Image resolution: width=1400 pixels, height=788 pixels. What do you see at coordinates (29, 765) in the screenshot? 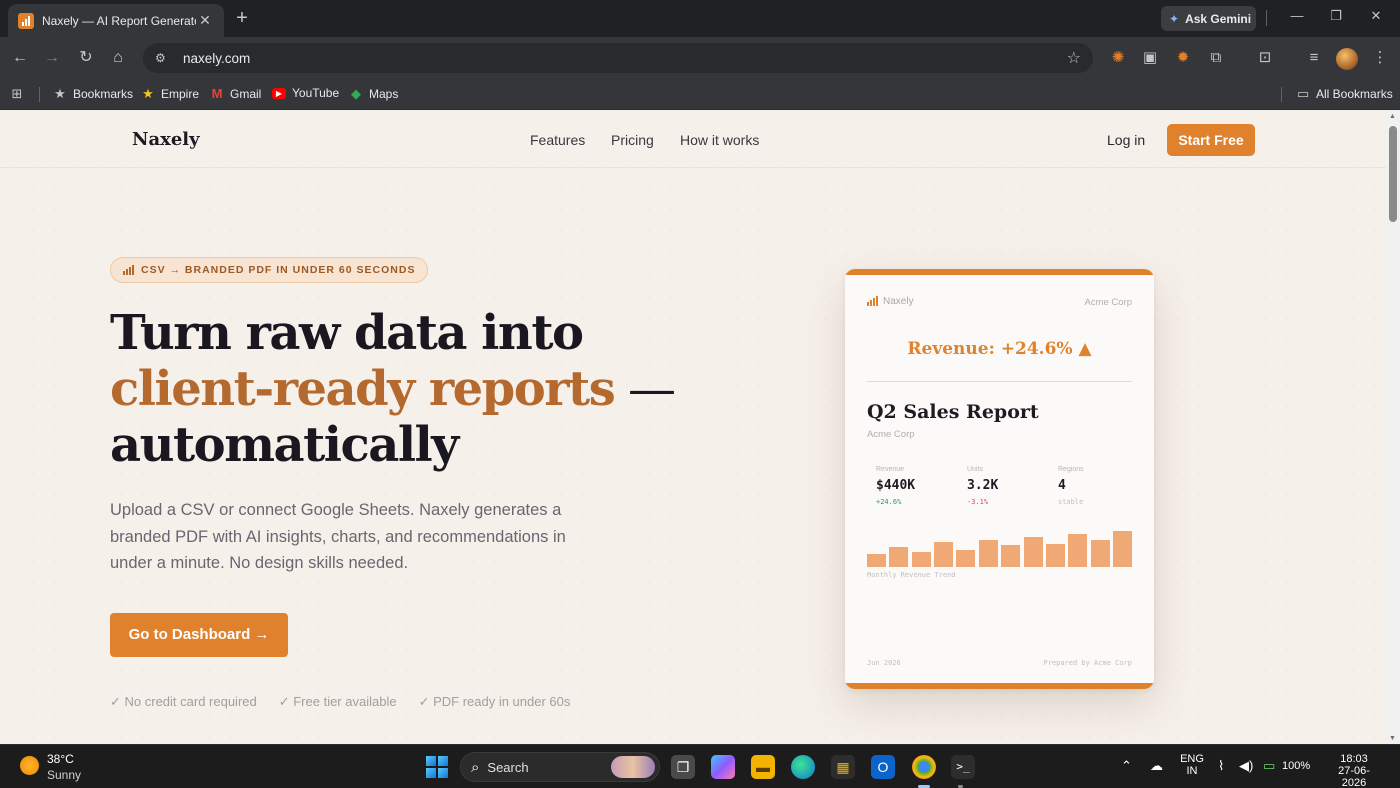
I see `sun-icon` at bounding box center [29, 765].